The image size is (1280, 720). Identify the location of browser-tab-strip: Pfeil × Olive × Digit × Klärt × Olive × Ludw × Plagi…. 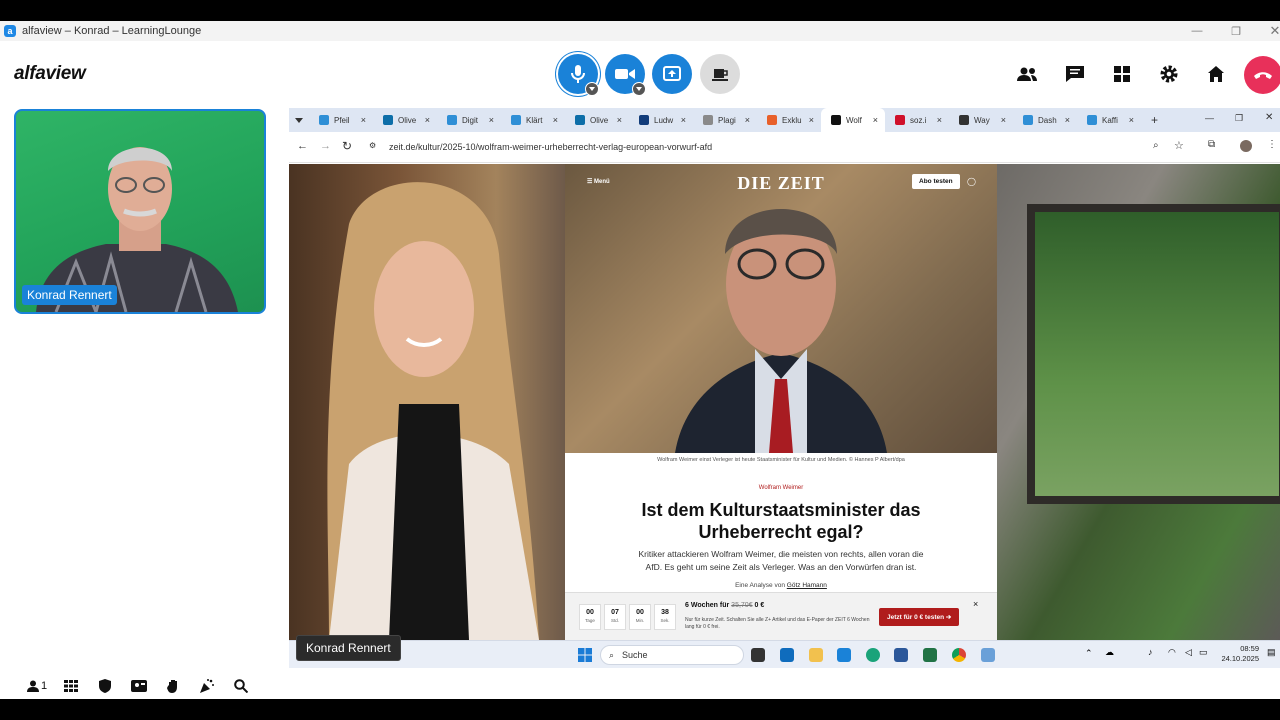
(784, 120).